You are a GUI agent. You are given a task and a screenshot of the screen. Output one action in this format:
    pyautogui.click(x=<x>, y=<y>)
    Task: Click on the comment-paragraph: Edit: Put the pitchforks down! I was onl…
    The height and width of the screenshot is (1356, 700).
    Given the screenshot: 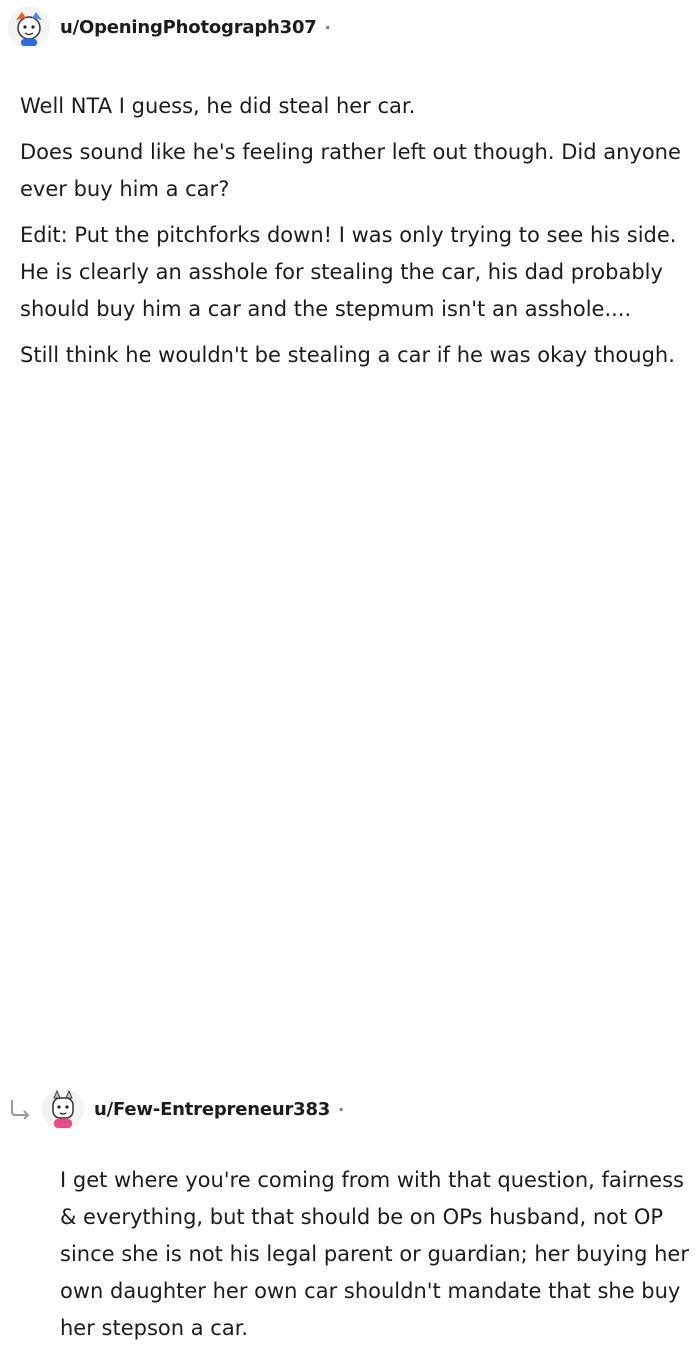 What is the action you would take?
    pyautogui.click(x=348, y=272)
    